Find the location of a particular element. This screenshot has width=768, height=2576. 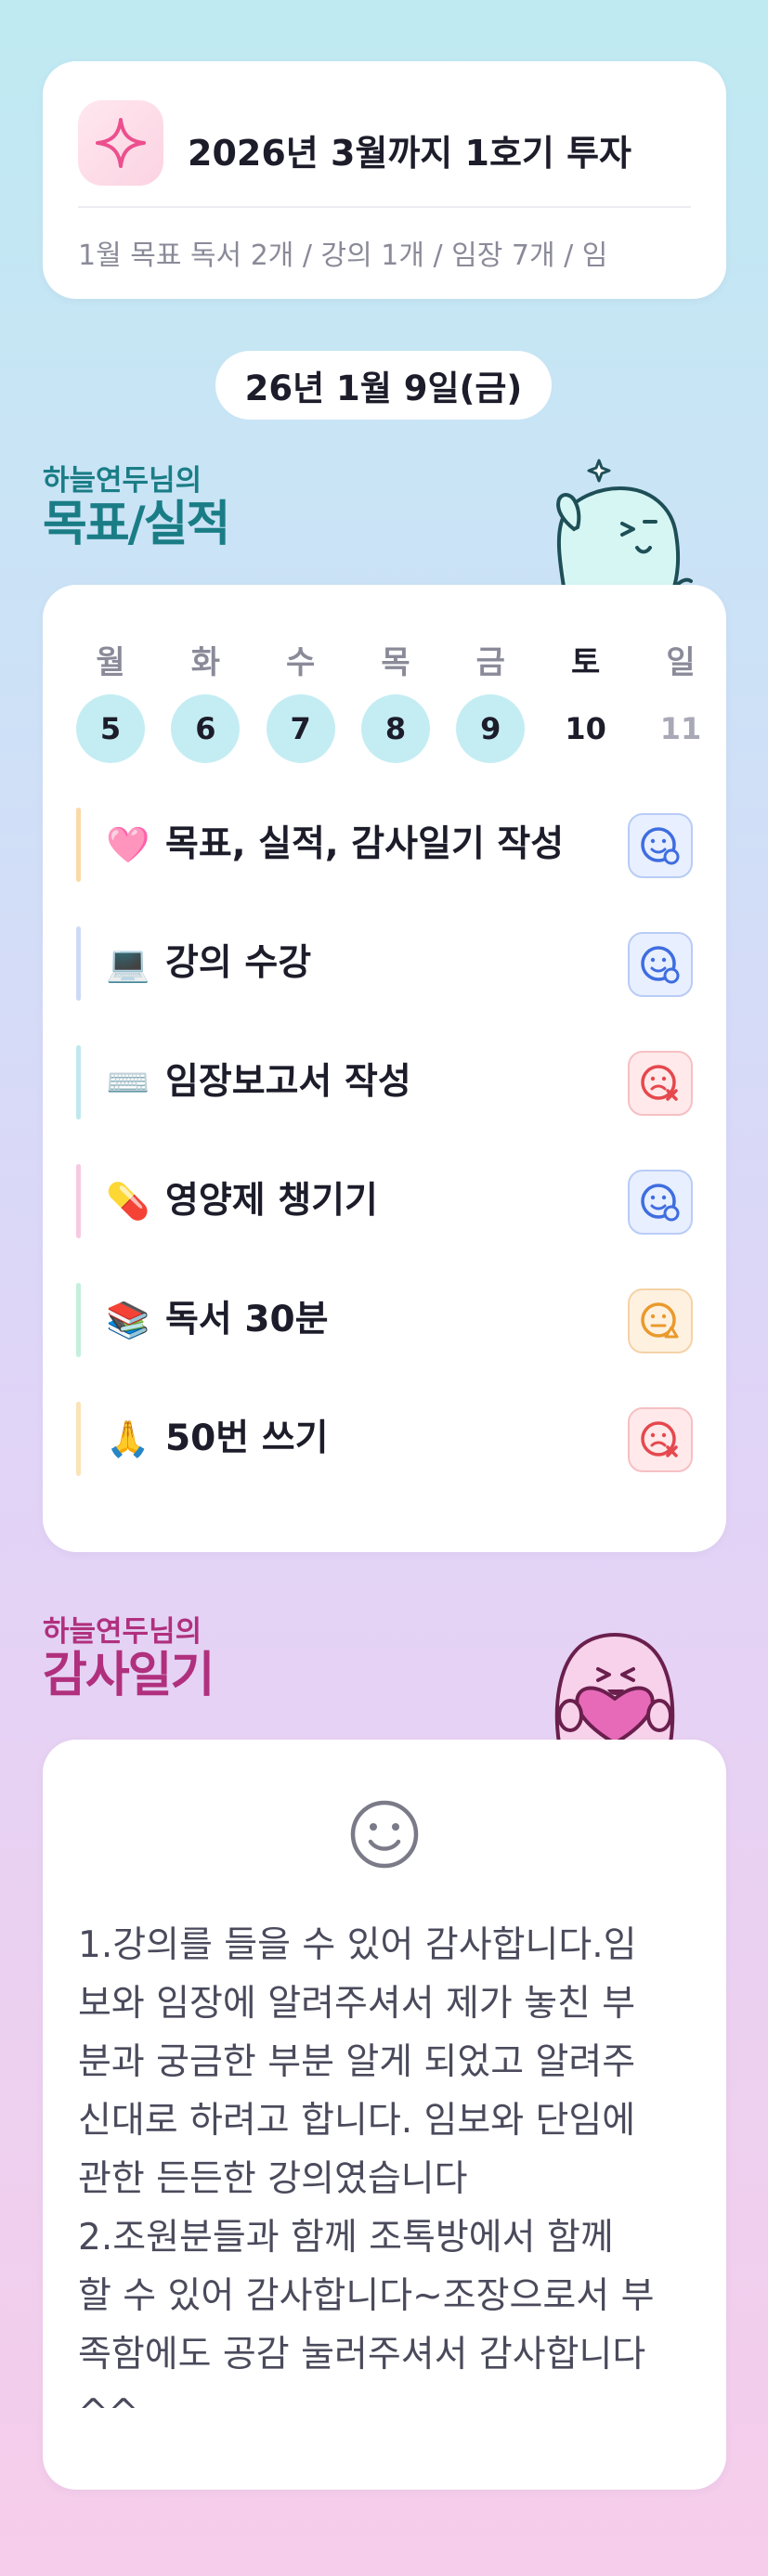

smile-icon is located at coordinates (385, 1834).